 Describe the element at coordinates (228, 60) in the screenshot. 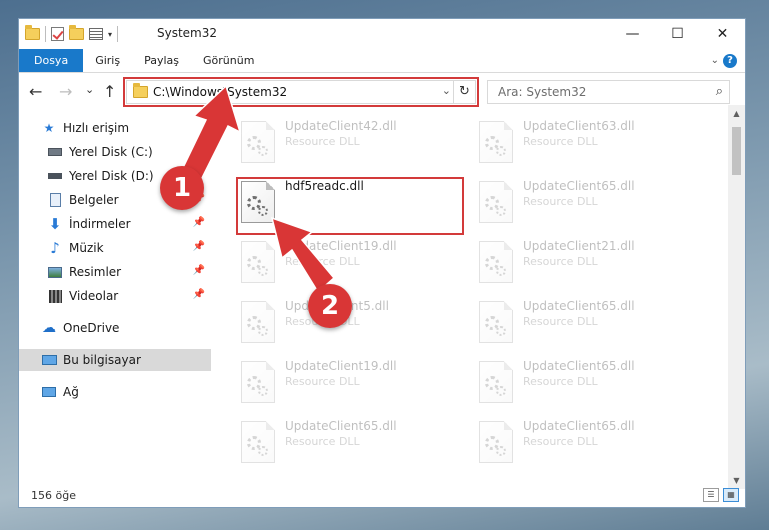

I see `tab-view: Görünüm` at that location.